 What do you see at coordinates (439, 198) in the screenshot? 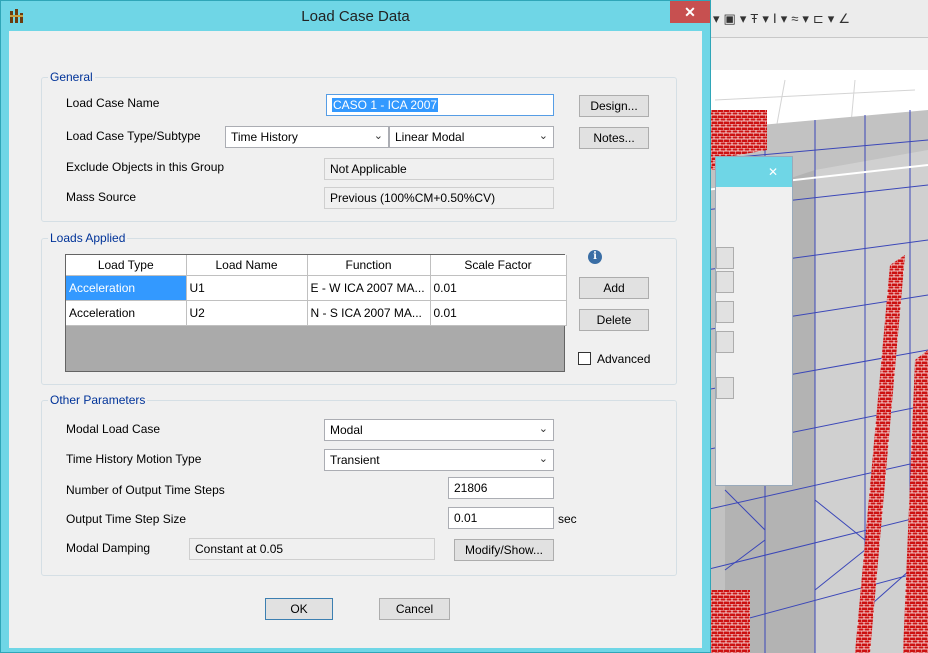
I see `mass-source-field: Previous (100%CM+0.50%CV)` at bounding box center [439, 198].